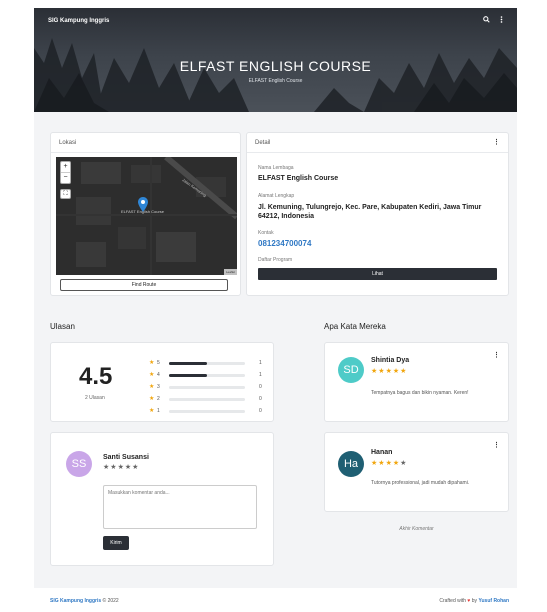 The width and height of the screenshot is (547, 612). What do you see at coordinates (275, 260) in the screenshot?
I see `programs-label: Daftar Program` at bounding box center [275, 260].